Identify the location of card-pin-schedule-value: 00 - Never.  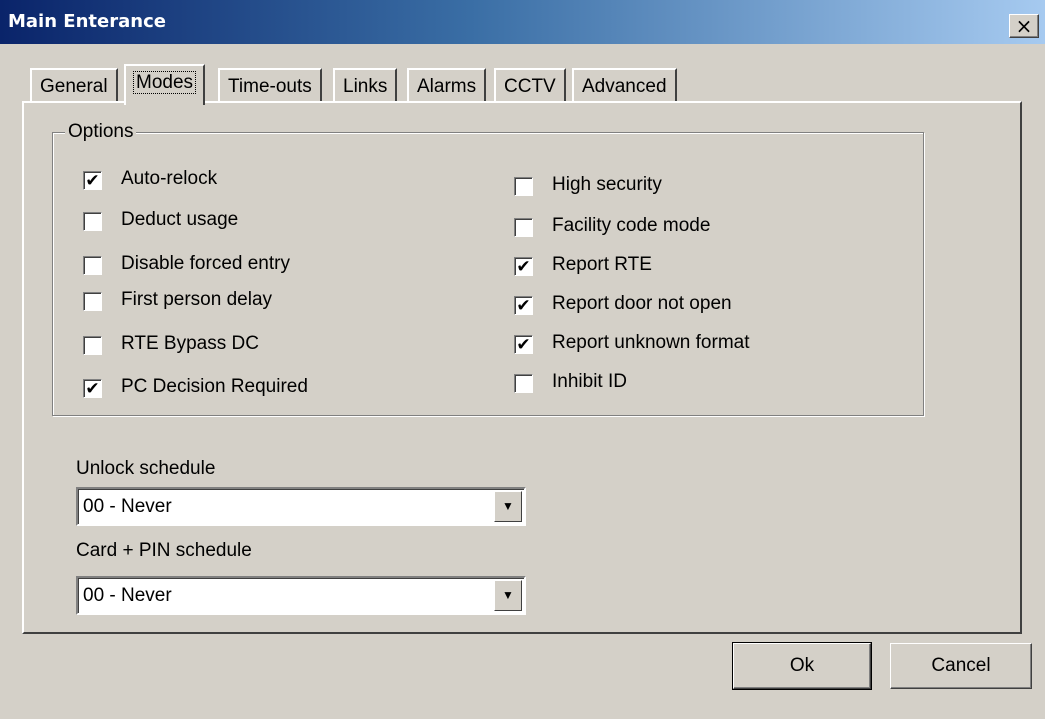
(127, 595).